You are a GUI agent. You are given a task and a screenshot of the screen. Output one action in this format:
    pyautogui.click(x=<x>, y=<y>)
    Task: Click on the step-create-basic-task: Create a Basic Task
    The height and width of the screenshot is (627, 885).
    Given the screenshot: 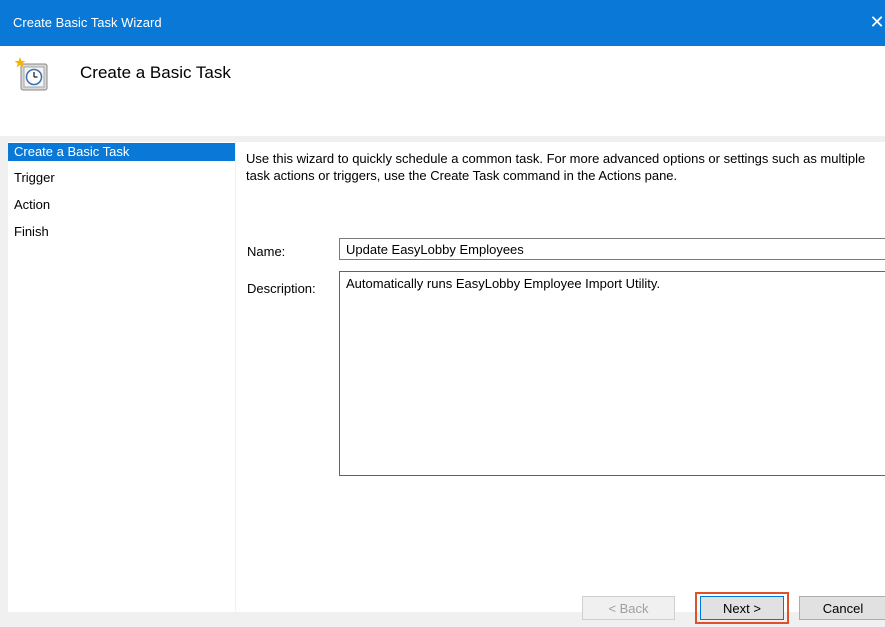 What is the action you would take?
    pyautogui.click(x=121, y=152)
    